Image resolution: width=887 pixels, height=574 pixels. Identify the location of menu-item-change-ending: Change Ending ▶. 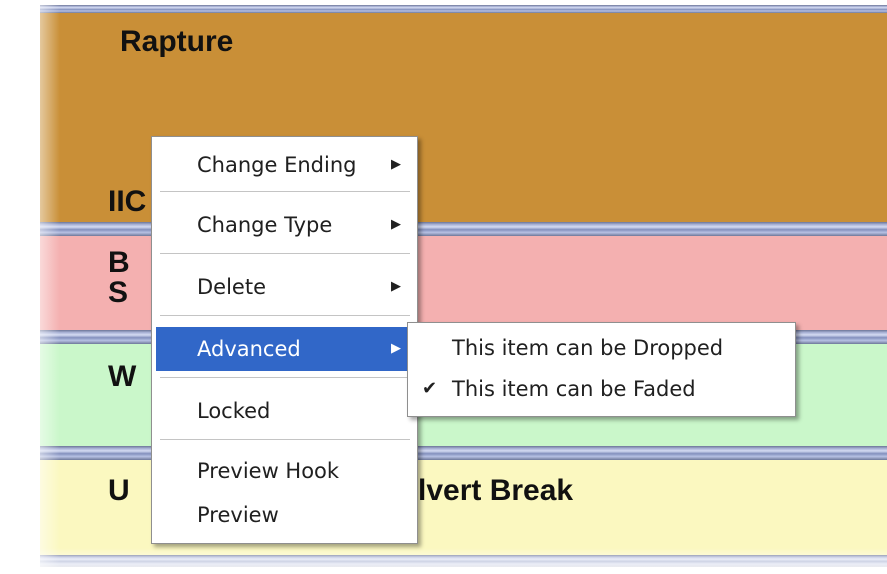
(283, 165).